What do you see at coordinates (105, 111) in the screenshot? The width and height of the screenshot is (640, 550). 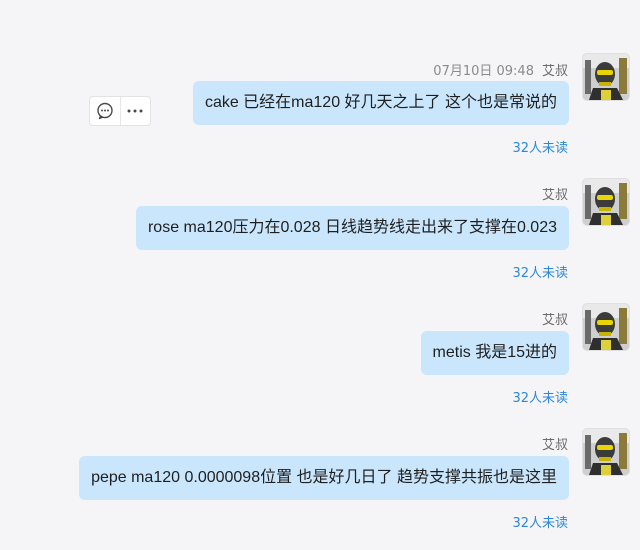 I see `comment-icon` at bounding box center [105, 111].